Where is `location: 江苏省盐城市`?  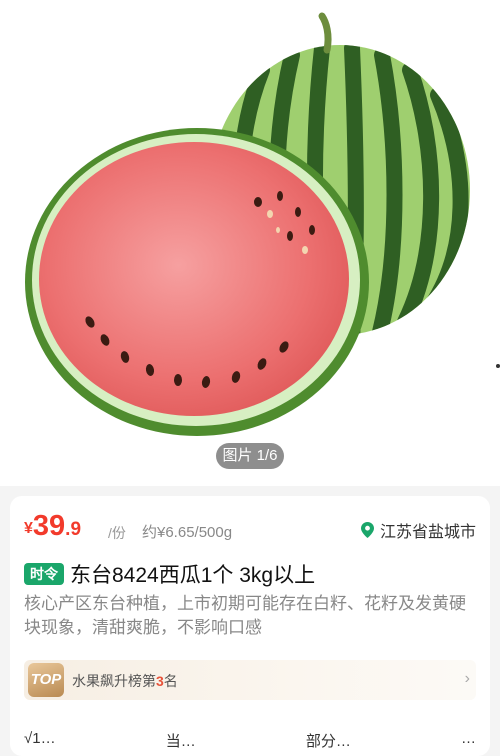 location: 江苏省盐城市 is located at coordinates (418, 530).